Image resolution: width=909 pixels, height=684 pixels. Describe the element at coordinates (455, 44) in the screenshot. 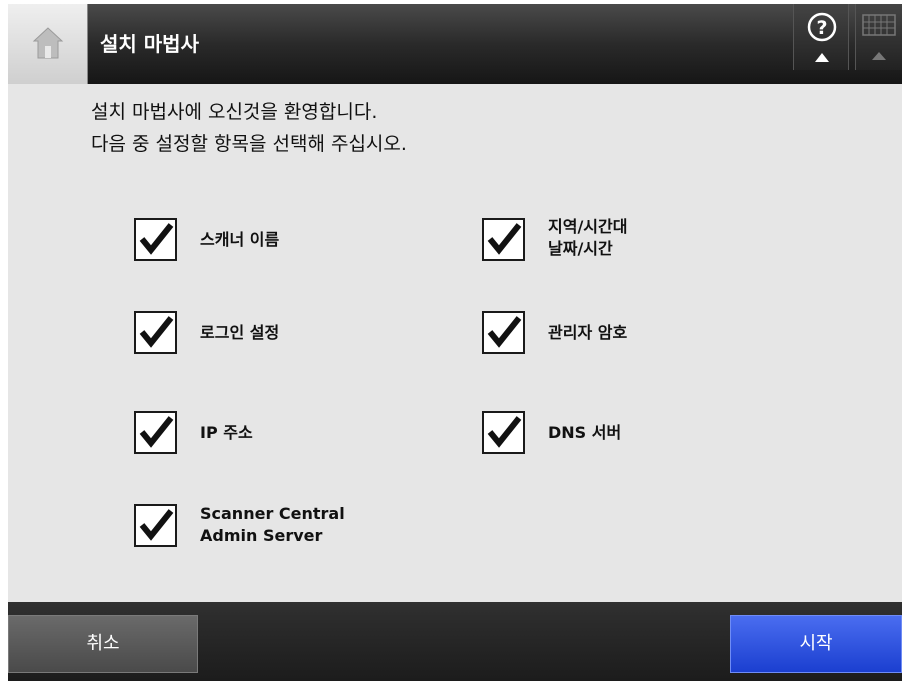

I see `header-bar: 설치 마법사 ?` at that location.